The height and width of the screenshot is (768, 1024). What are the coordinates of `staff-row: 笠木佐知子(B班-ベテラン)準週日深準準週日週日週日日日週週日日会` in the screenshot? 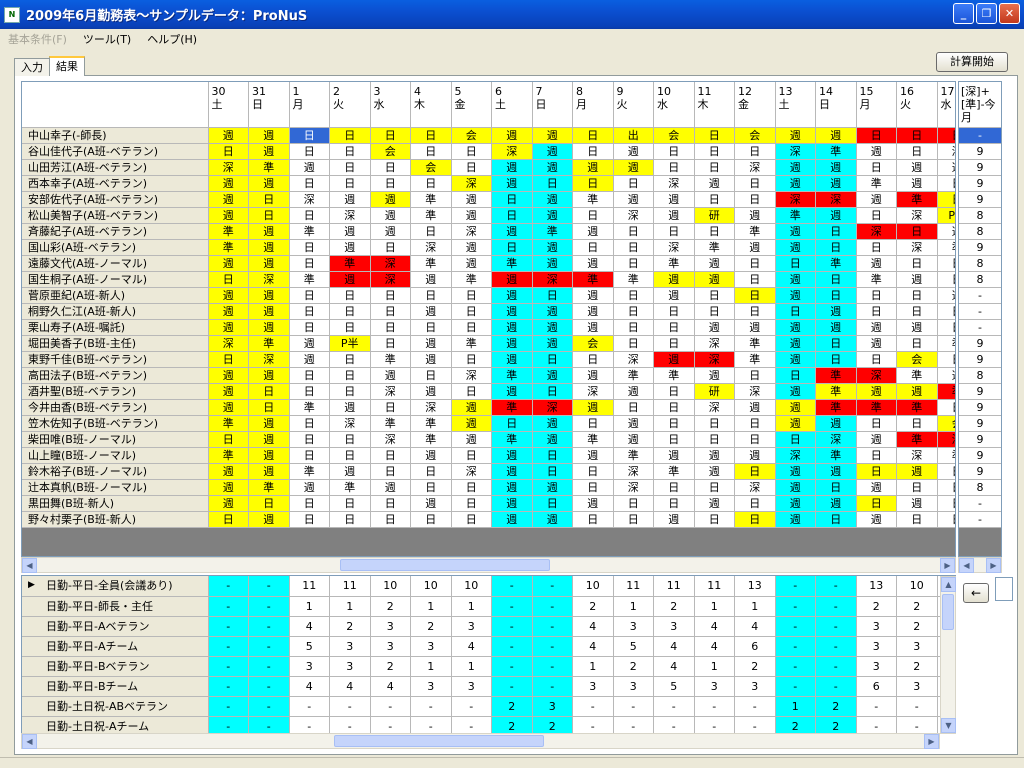 It's located at (488, 423).